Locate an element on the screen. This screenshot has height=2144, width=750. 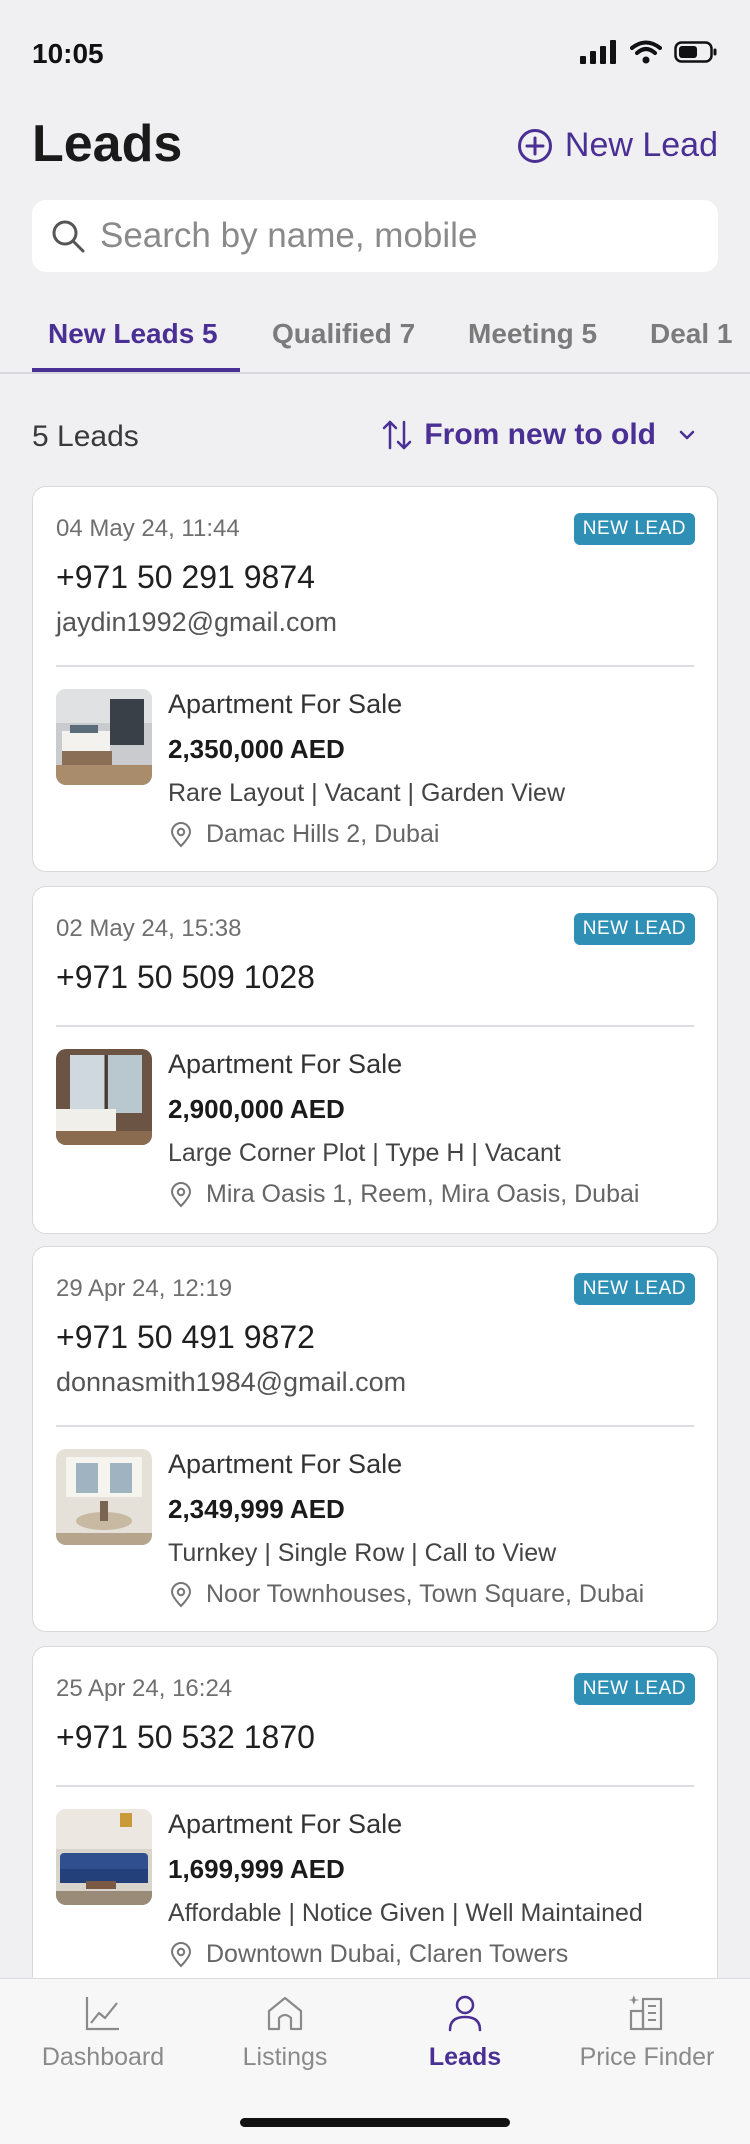
search-input is located at coordinates (390, 236).